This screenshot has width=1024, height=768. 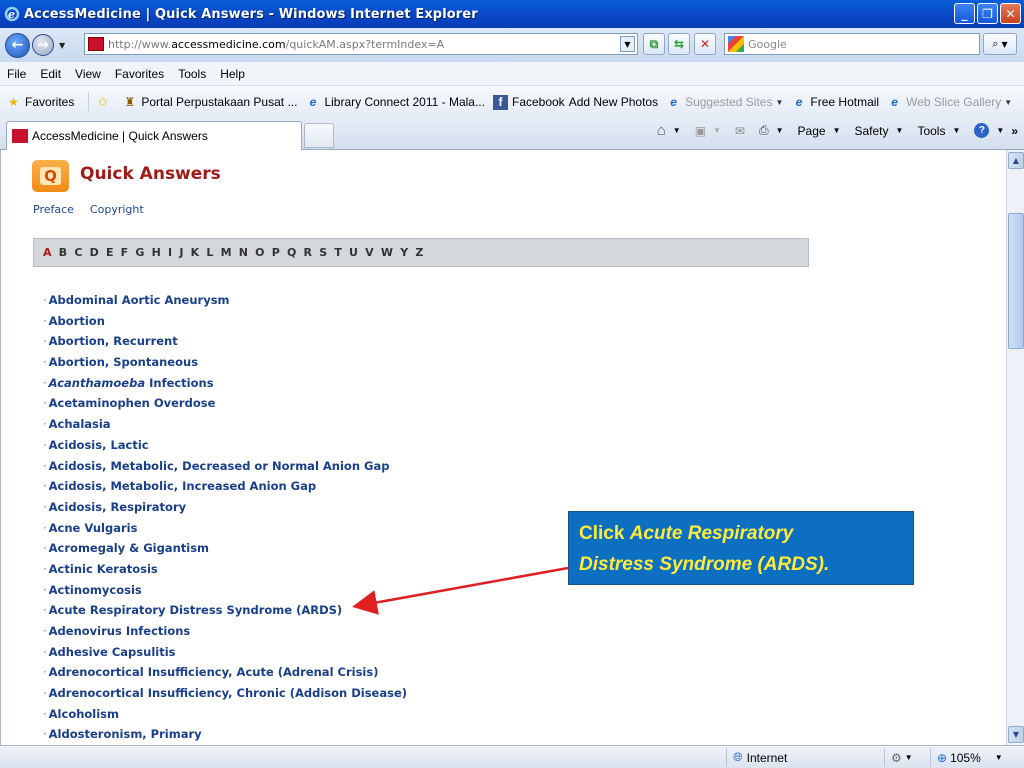 What do you see at coordinates (43, 45) in the screenshot?
I see `forward-button: →` at bounding box center [43, 45].